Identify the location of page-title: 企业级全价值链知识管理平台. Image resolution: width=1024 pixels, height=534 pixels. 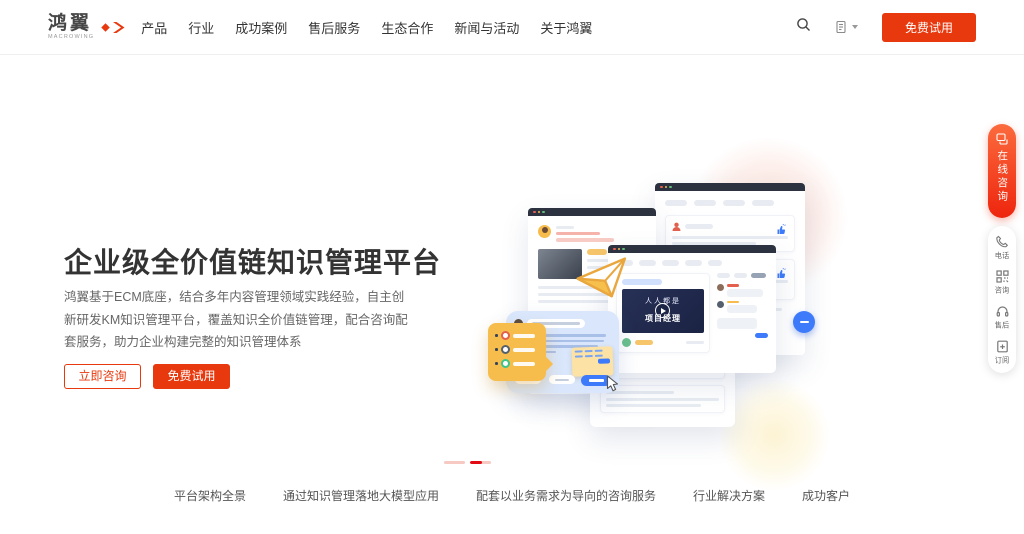
(253, 262).